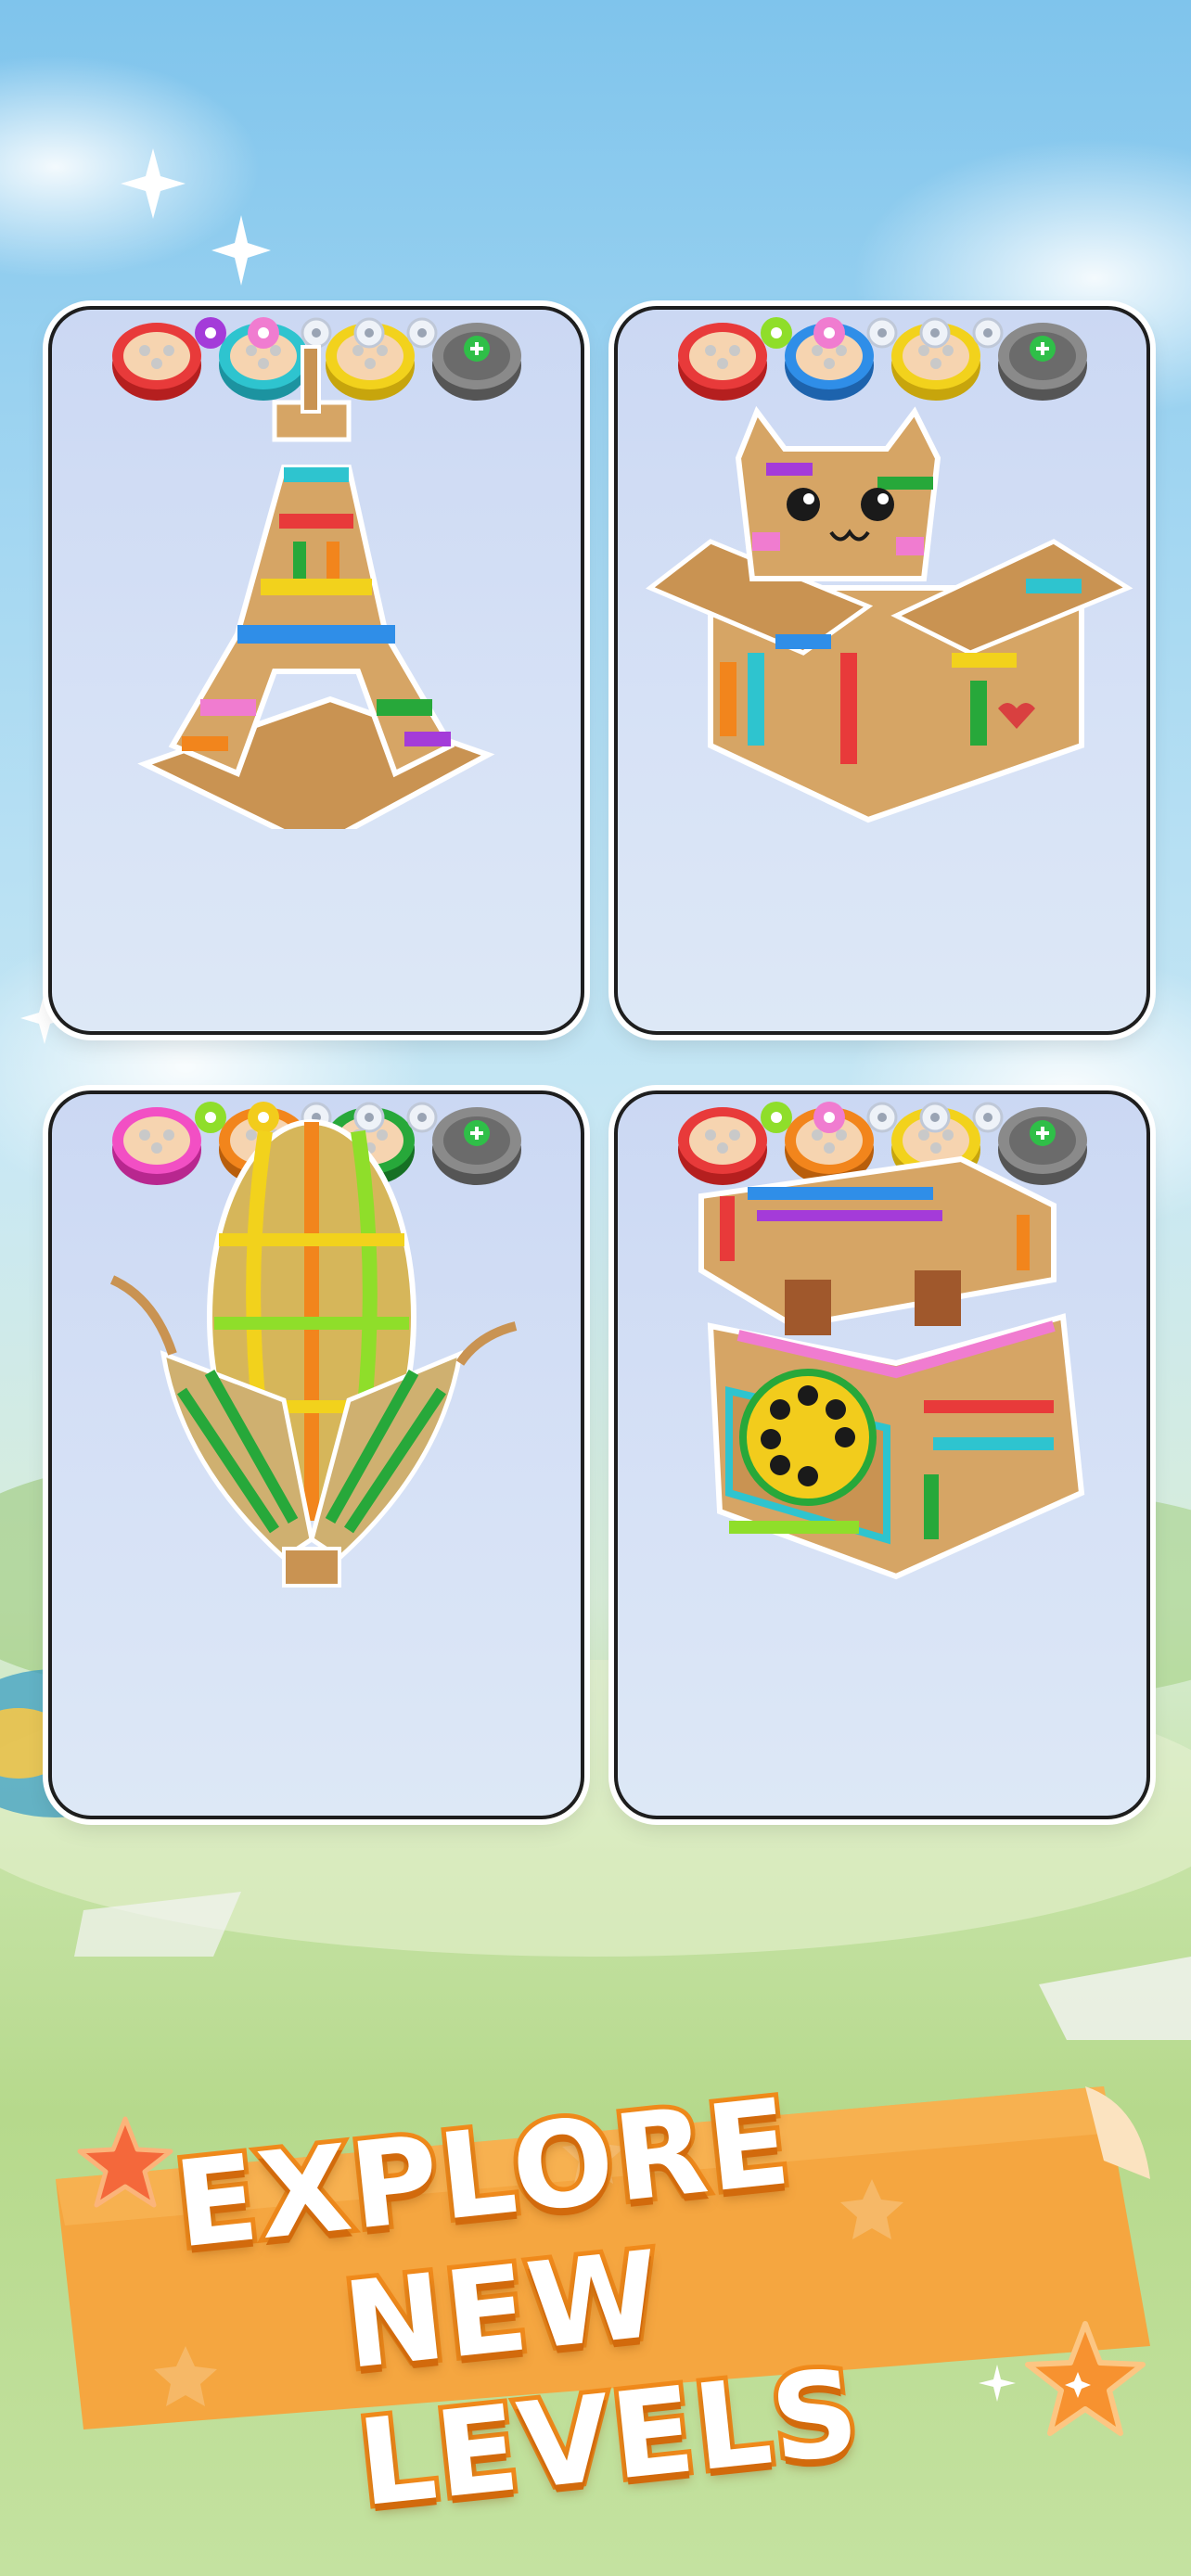 Image resolution: width=1191 pixels, height=2576 pixels. Describe the element at coordinates (313, 1353) in the screenshot. I see `corn-model` at that location.